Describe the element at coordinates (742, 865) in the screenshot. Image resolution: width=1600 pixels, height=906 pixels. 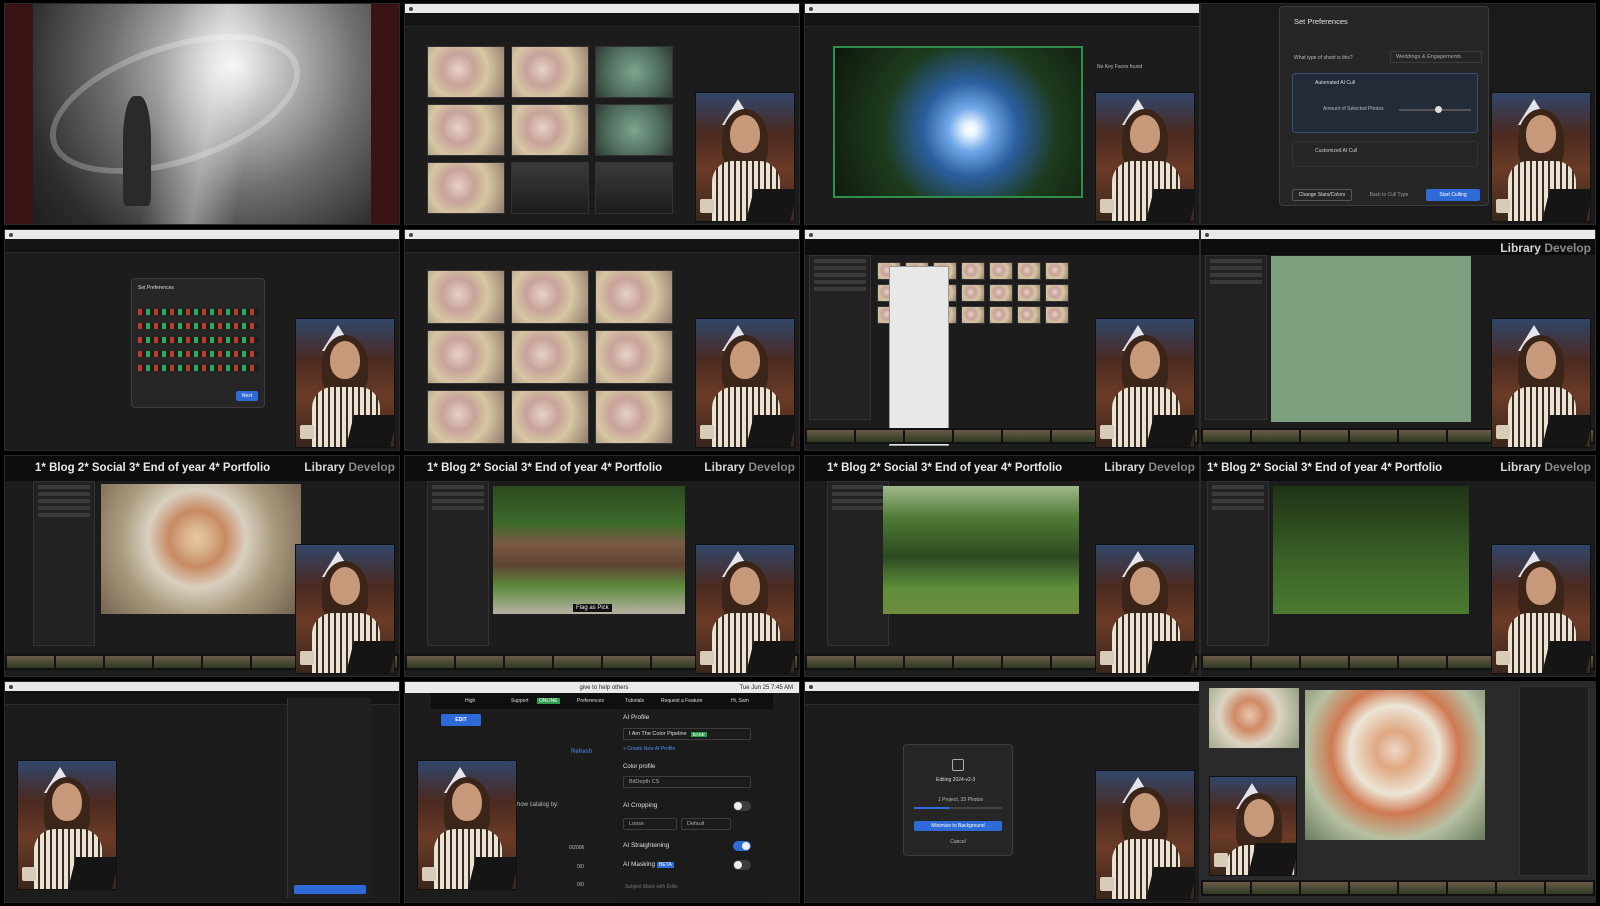
I see `ai-masking-toggle` at that location.